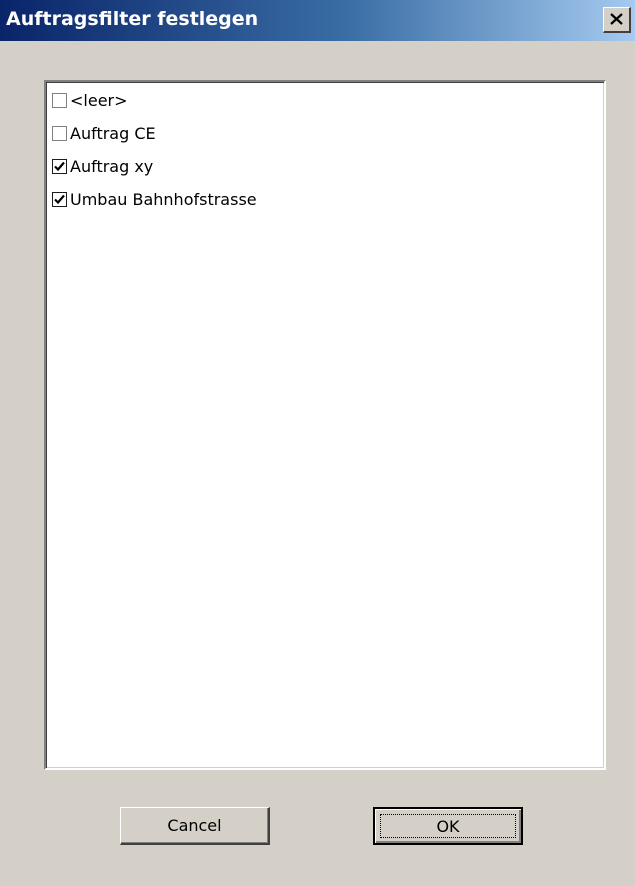  What do you see at coordinates (113, 133) in the screenshot?
I see `list-item-label: Auftrag CE` at bounding box center [113, 133].